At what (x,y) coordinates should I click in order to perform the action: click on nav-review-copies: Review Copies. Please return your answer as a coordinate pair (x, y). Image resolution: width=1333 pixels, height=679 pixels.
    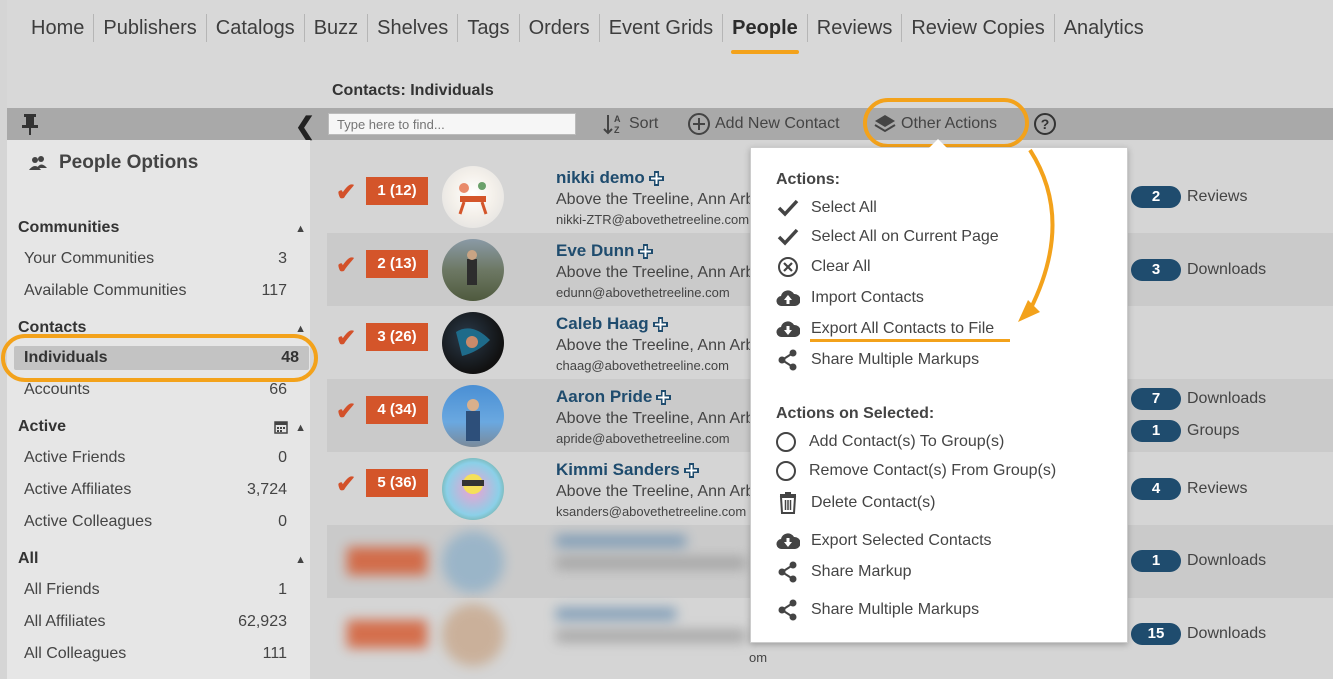
    Looking at the image, I should click on (977, 28).